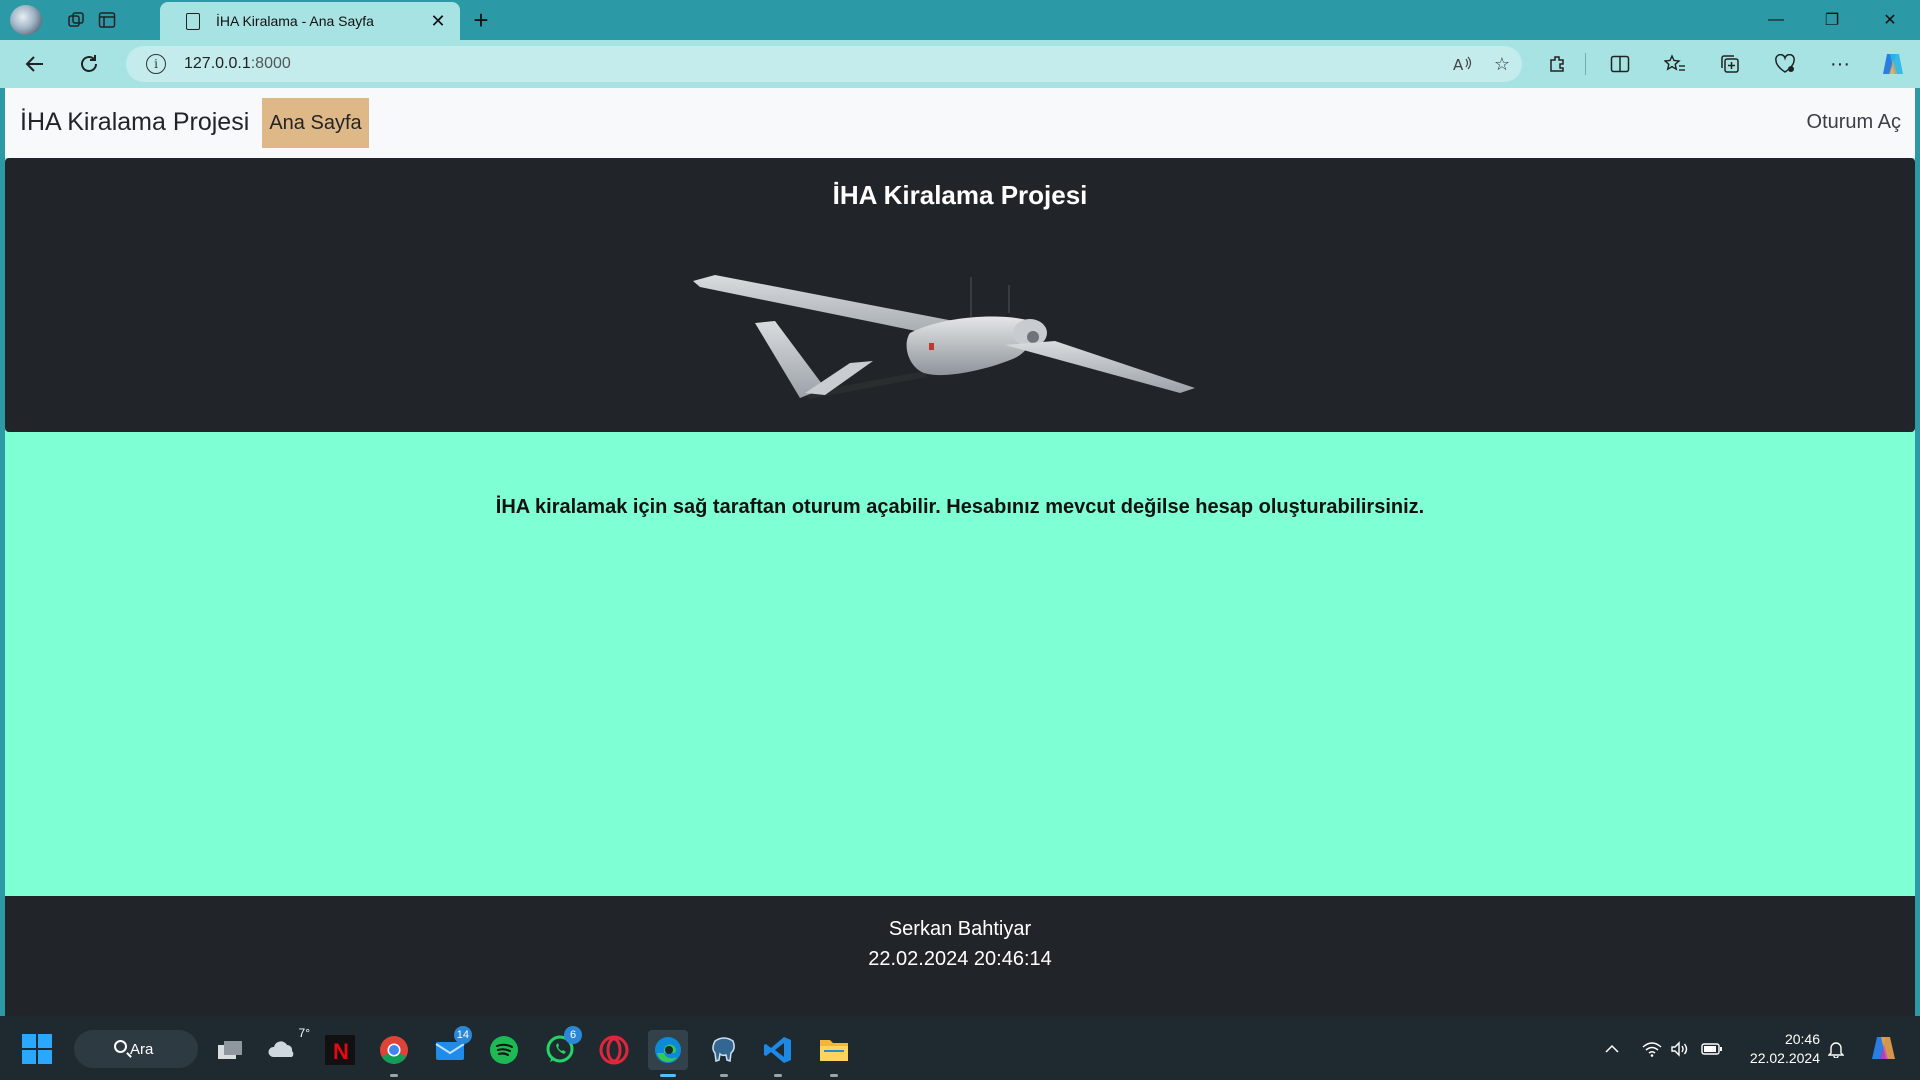 The height and width of the screenshot is (1080, 1920). Describe the element at coordinates (26, 20) in the screenshot. I see `profile-avatar` at that location.